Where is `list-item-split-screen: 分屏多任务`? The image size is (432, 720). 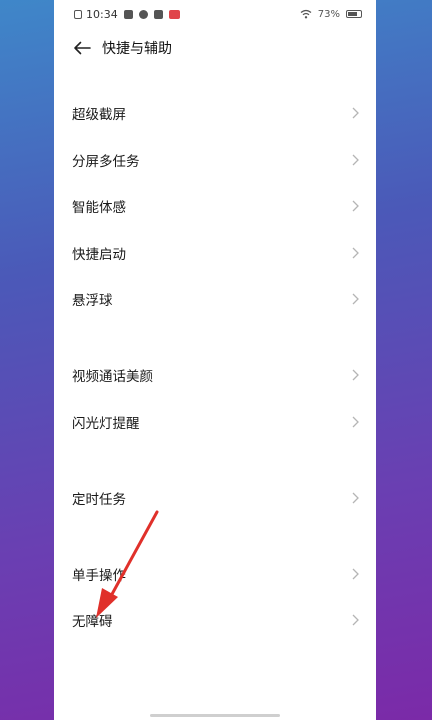
list-item-split-screen: 分屏多任务 is located at coordinates (215, 160).